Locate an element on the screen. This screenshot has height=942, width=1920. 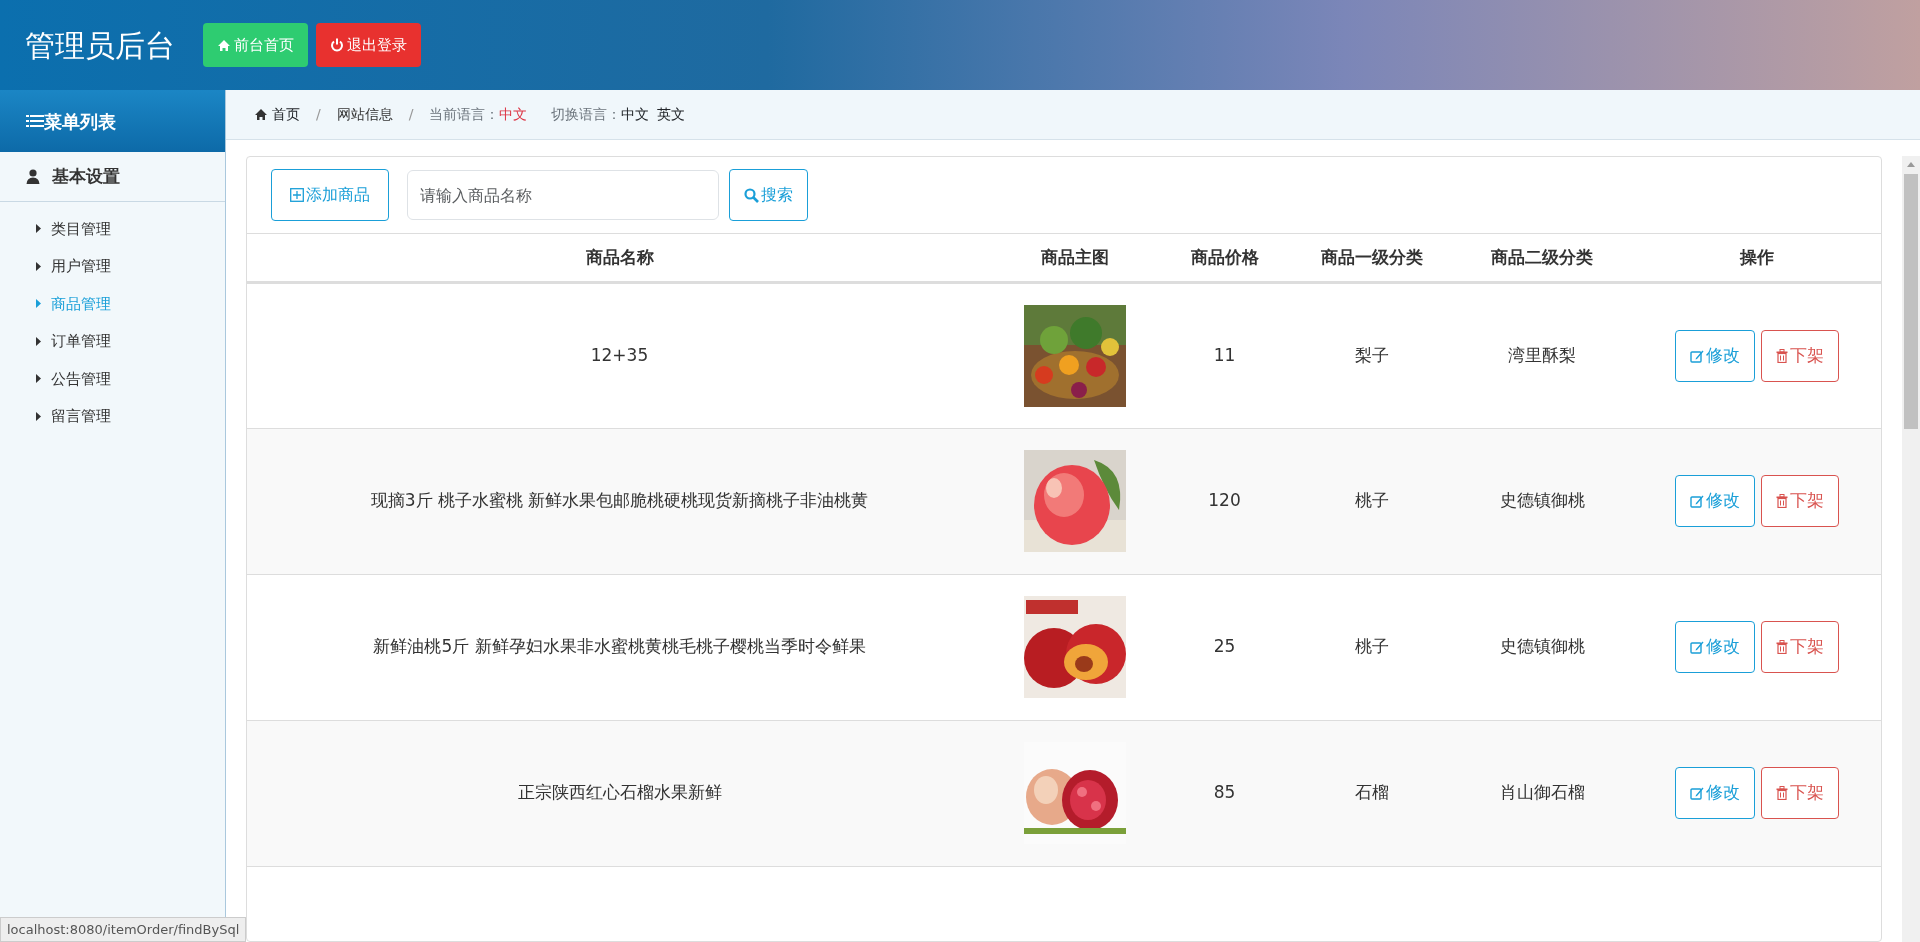
sidebar-item: 用户管理 is located at coordinates (112, 266).